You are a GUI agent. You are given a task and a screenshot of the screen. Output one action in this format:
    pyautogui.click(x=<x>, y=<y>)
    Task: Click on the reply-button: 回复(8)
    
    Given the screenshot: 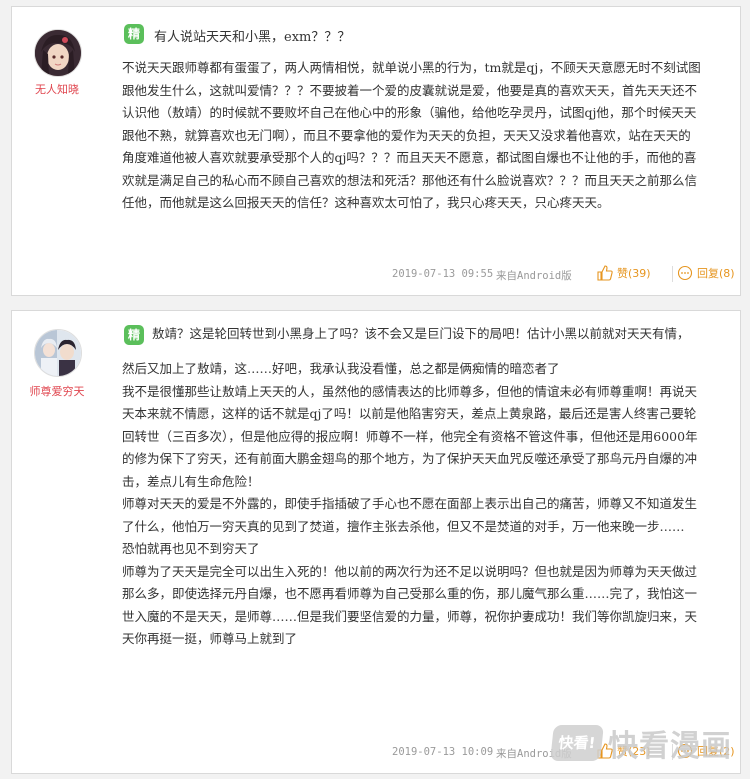 What is the action you would take?
    pyautogui.click(x=706, y=273)
    